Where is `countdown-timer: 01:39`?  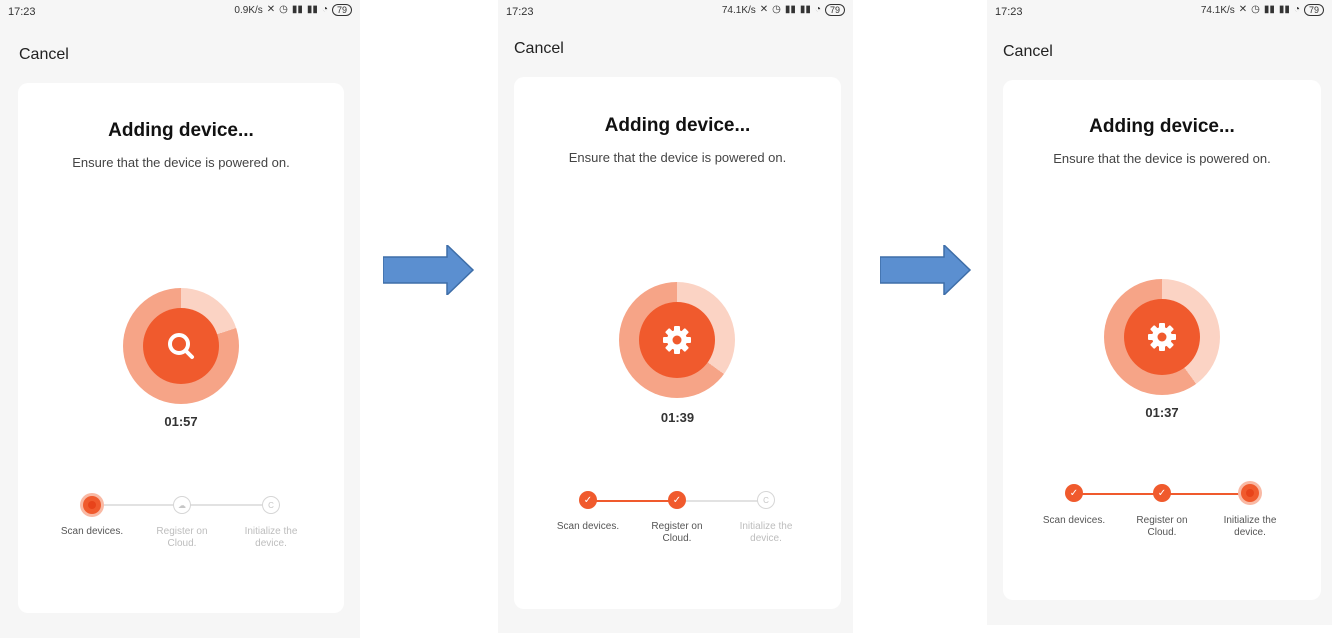 countdown-timer: 01:39 is located at coordinates (677, 417).